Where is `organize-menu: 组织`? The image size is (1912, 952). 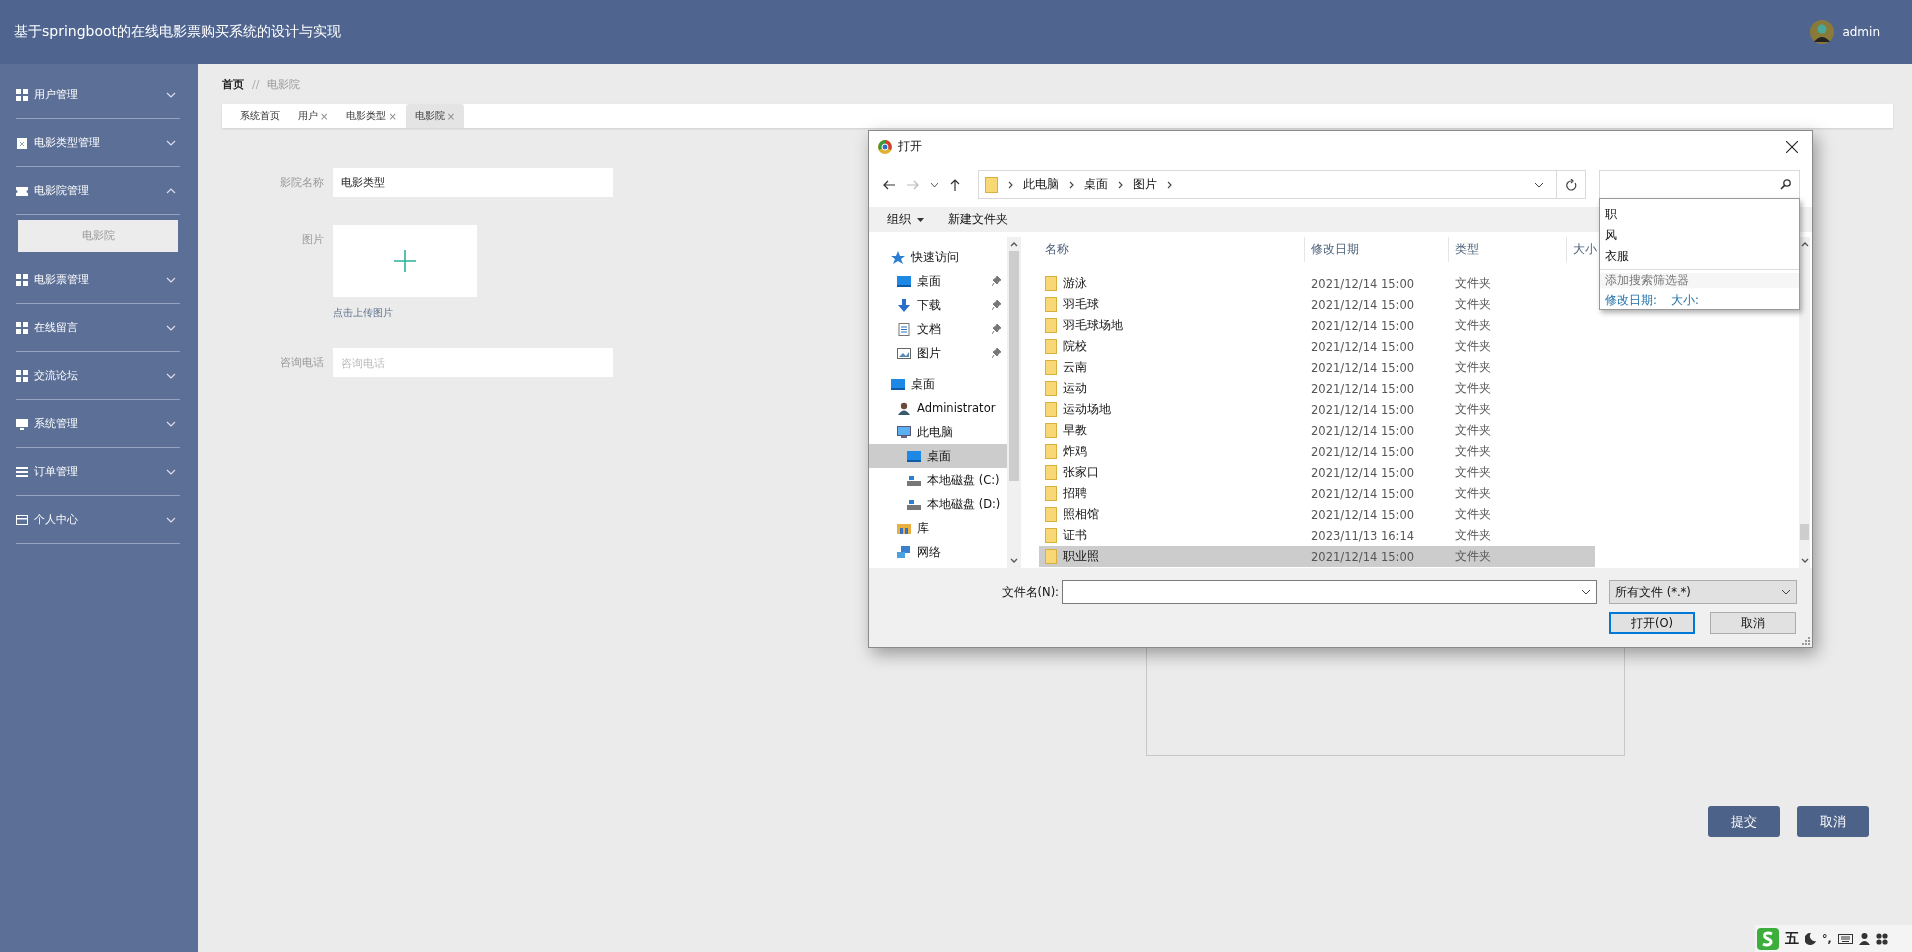
organize-menu: 组织 is located at coordinates (905, 219).